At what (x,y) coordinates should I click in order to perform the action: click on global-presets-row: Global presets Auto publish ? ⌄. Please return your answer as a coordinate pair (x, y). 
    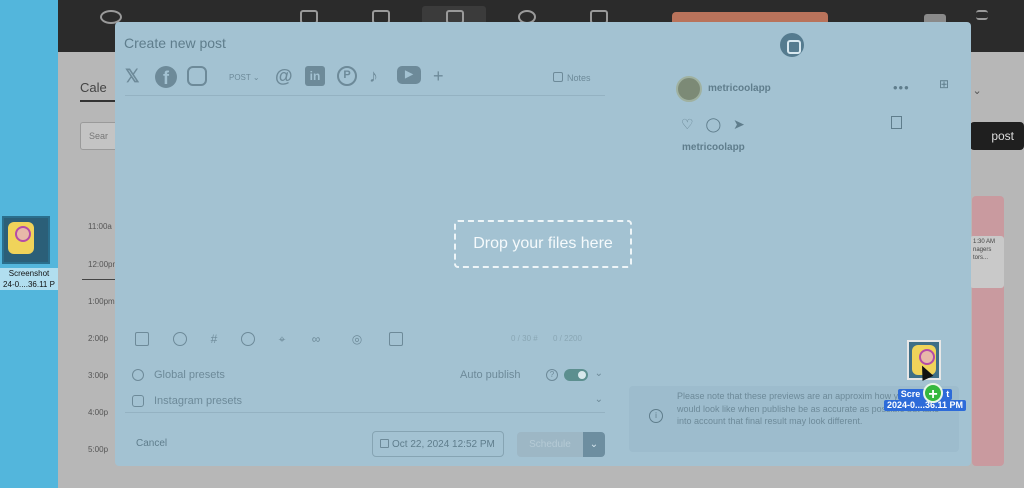
    Looking at the image, I should click on (369, 376).